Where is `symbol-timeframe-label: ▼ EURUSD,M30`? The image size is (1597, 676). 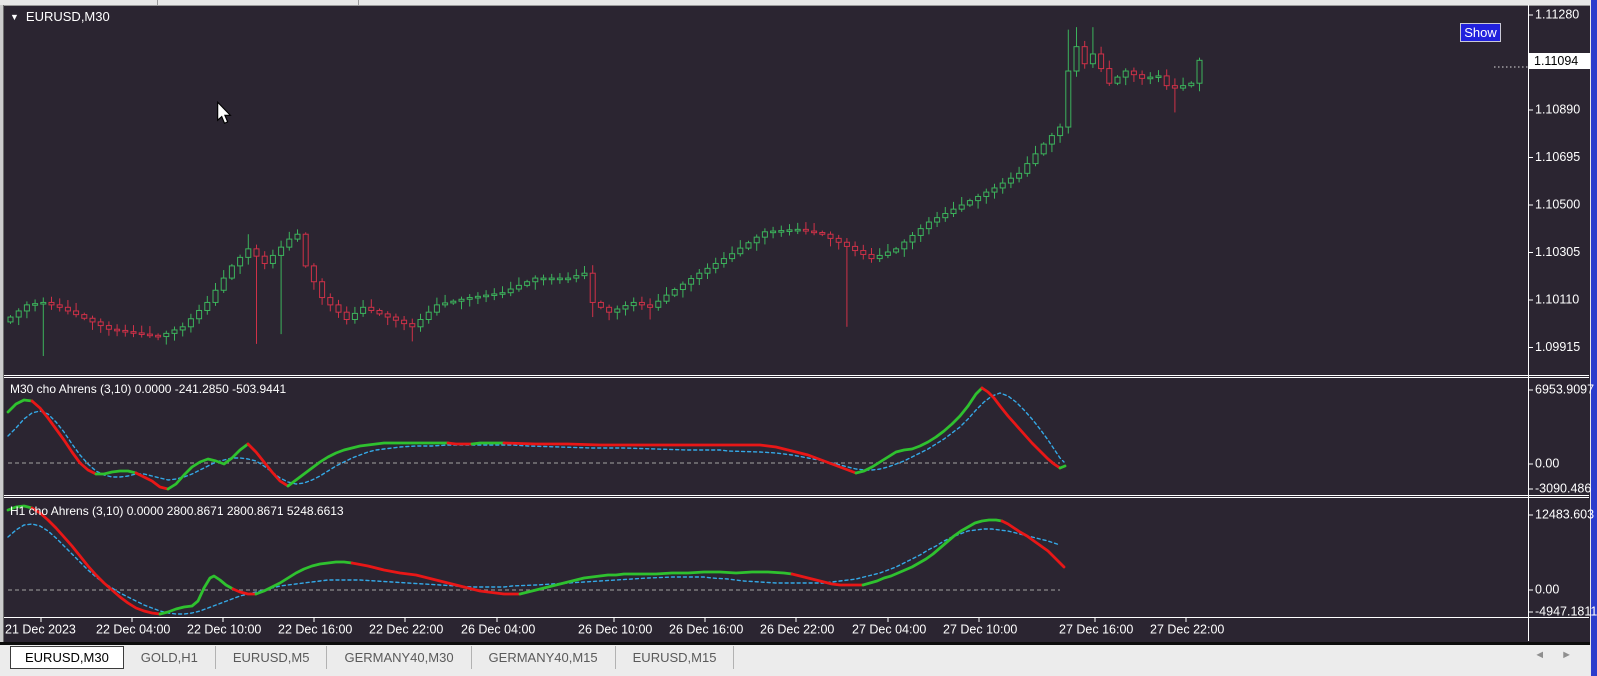 symbol-timeframe-label: ▼ EURUSD,M30 is located at coordinates (60, 16).